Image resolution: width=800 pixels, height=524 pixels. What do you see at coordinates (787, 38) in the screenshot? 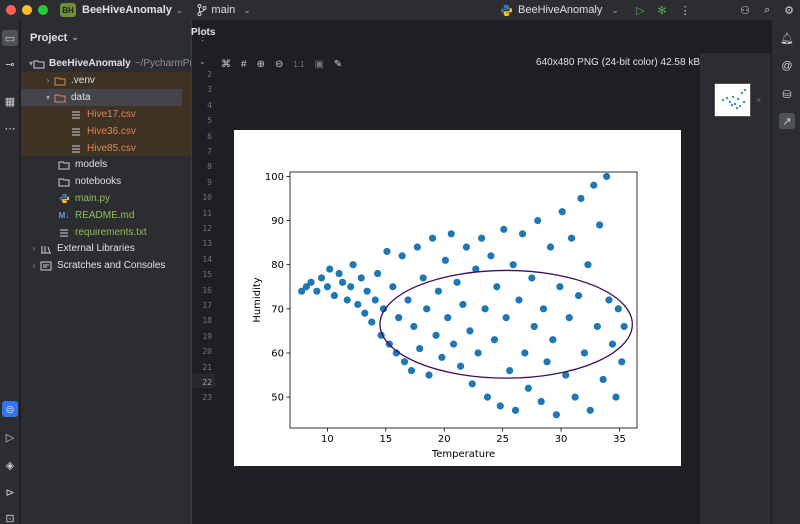
I see `notifications-bell-icon: 🔔︎` at bounding box center [787, 38].